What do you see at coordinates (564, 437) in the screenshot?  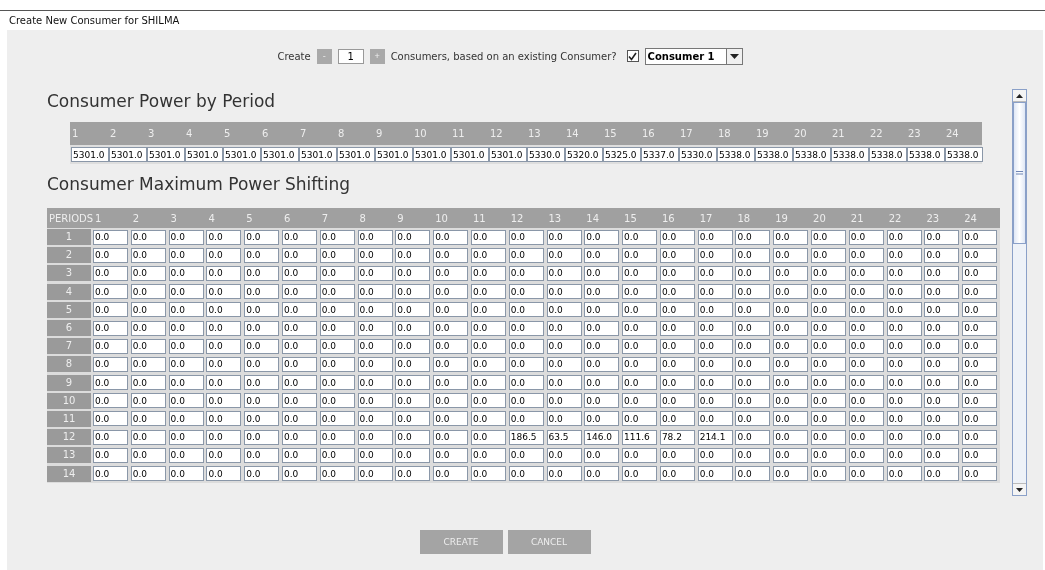 I see `shift-field: 63.5` at bounding box center [564, 437].